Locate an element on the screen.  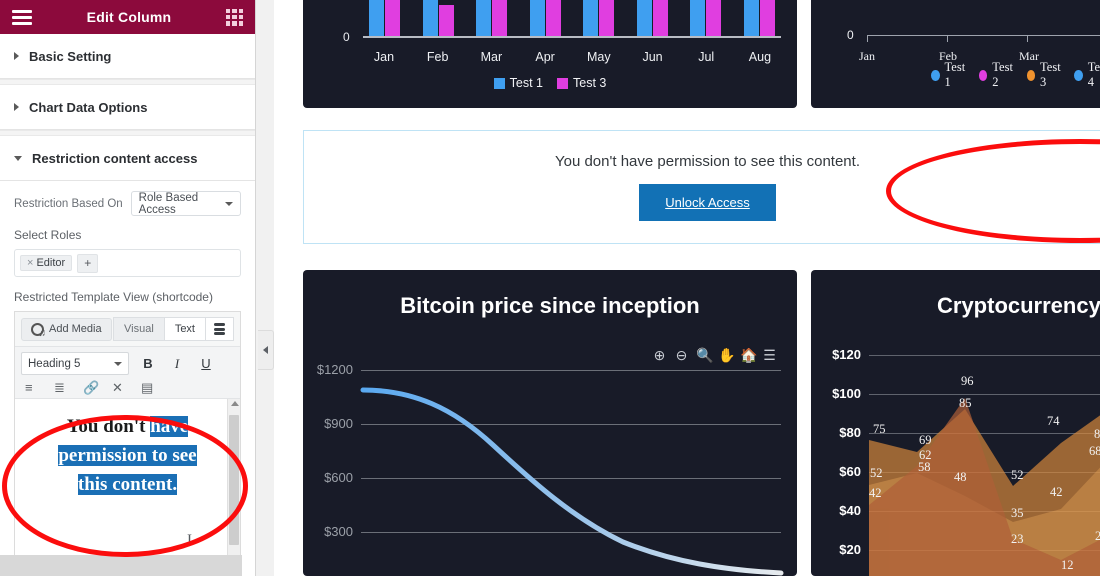
select-roles-input: × Editor + is located at coordinates (127, 263).